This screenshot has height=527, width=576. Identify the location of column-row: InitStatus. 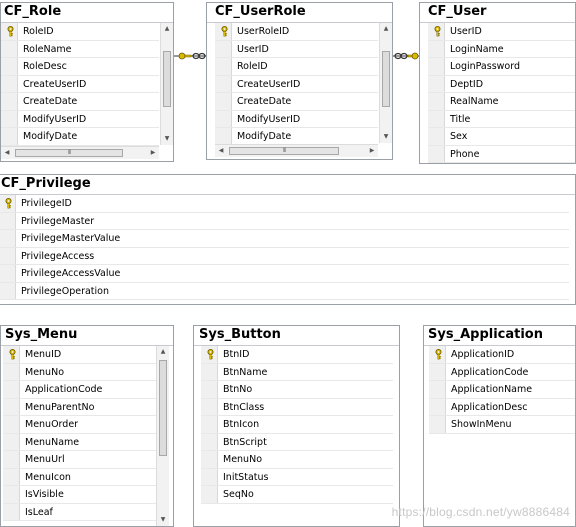
(297, 477).